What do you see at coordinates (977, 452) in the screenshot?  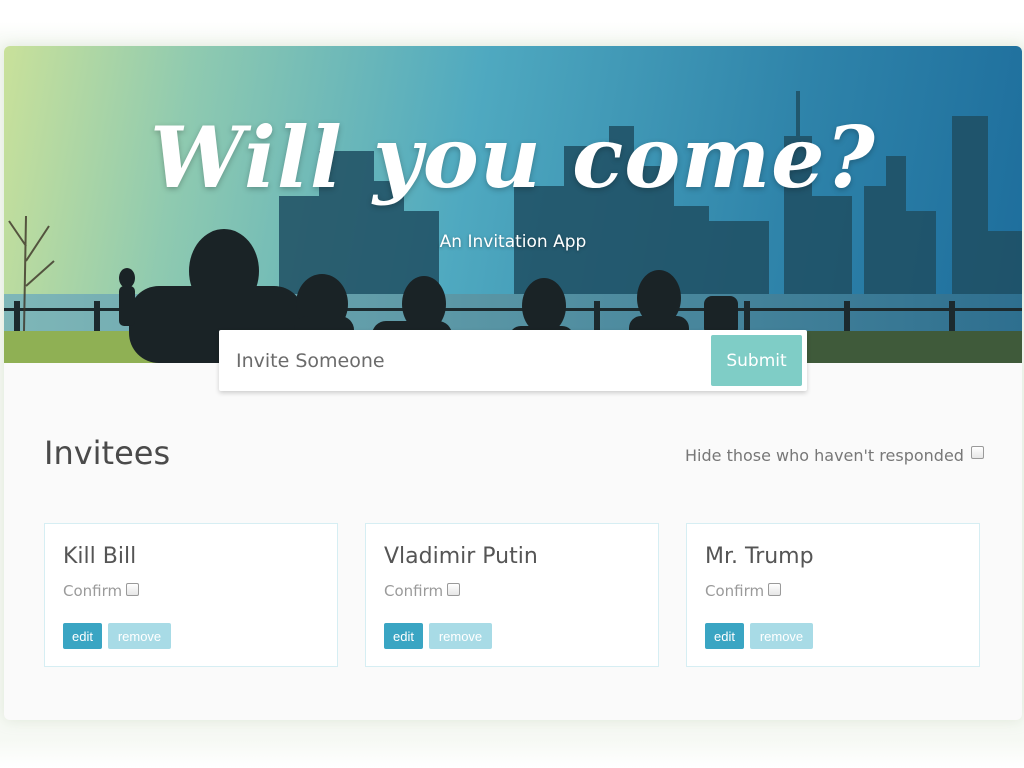 I see `hide-unresponded-checkbox` at bounding box center [977, 452].